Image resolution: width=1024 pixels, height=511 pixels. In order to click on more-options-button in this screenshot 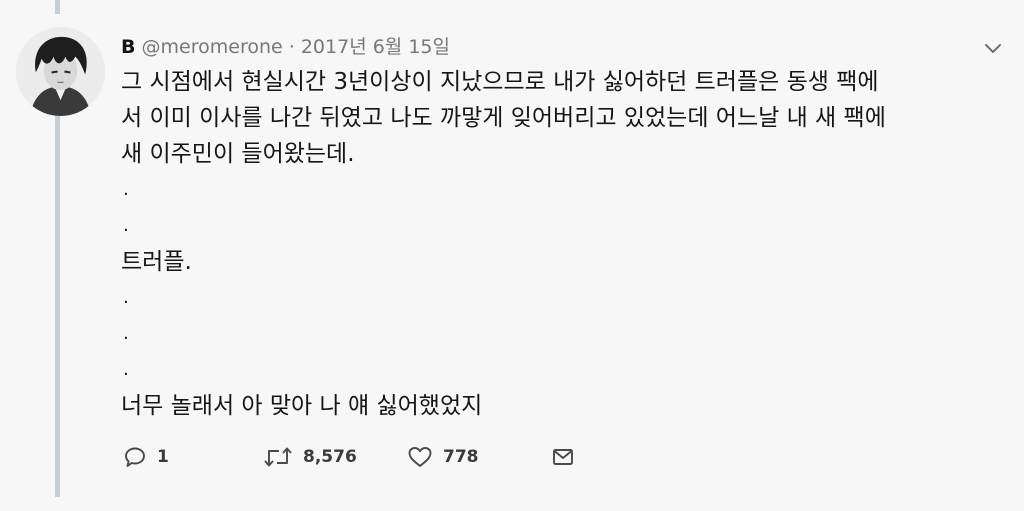, I will do `click(993, 48)`.